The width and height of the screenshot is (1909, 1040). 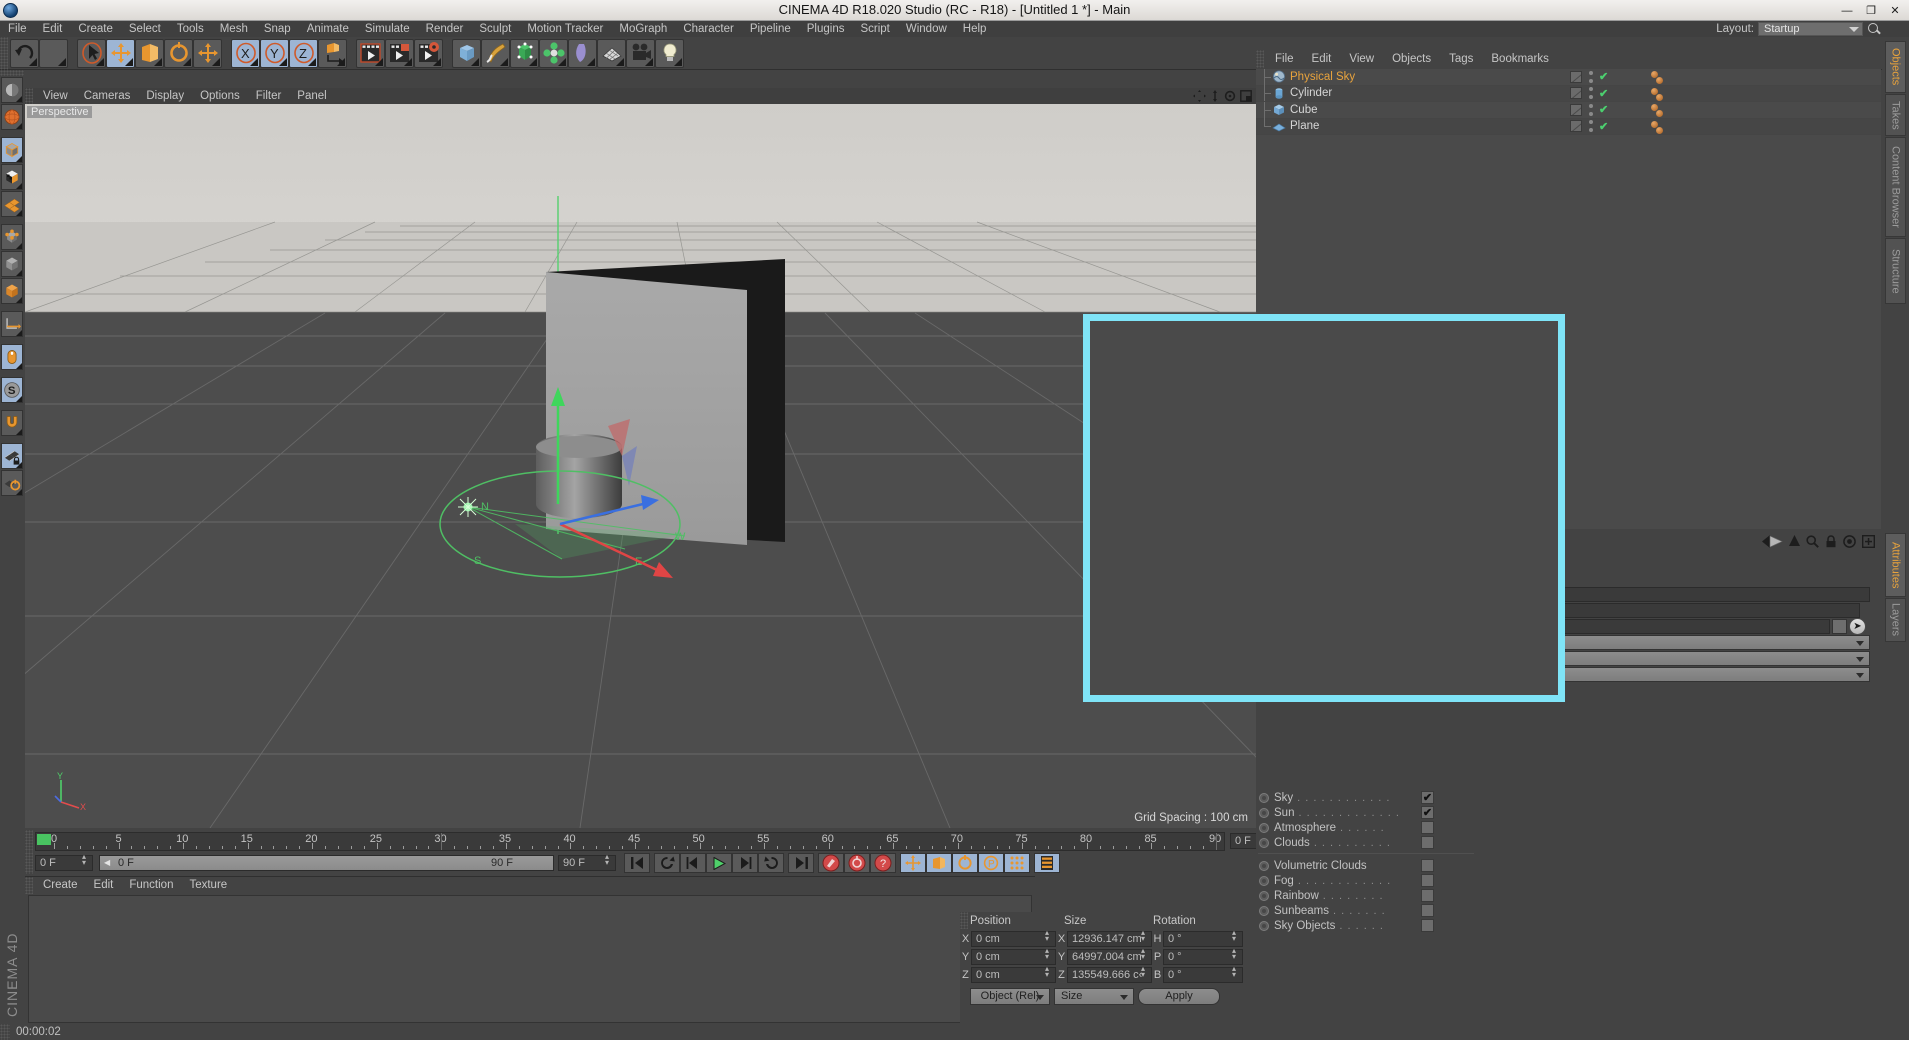 I want to click on timeline-range-end-marker, so click(x=1216, y=841).